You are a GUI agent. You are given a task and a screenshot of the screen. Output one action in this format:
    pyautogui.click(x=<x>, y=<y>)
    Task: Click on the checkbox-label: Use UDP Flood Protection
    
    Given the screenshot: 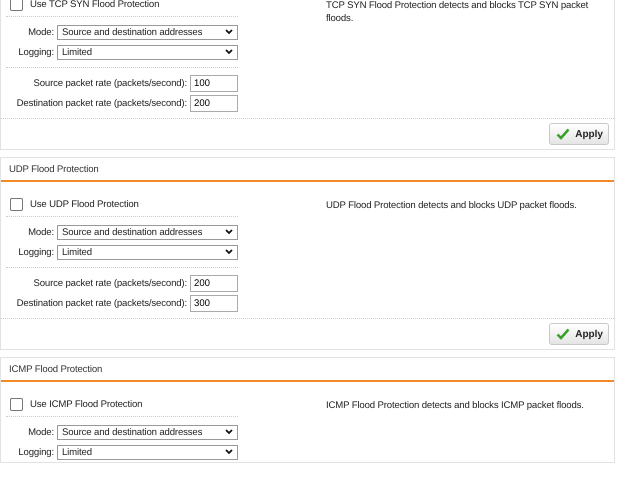 What is the action you would take?
    pyautogui.click(x=84, y=204)
    